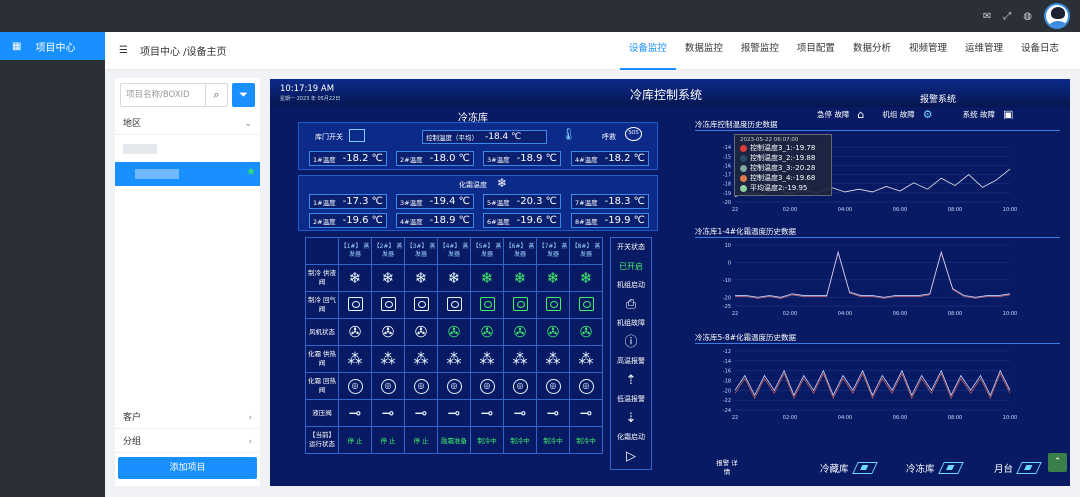 The height and width of the screenshot is (497, 1080). I want to click on search-icon: ⌕, so click(216, 95).